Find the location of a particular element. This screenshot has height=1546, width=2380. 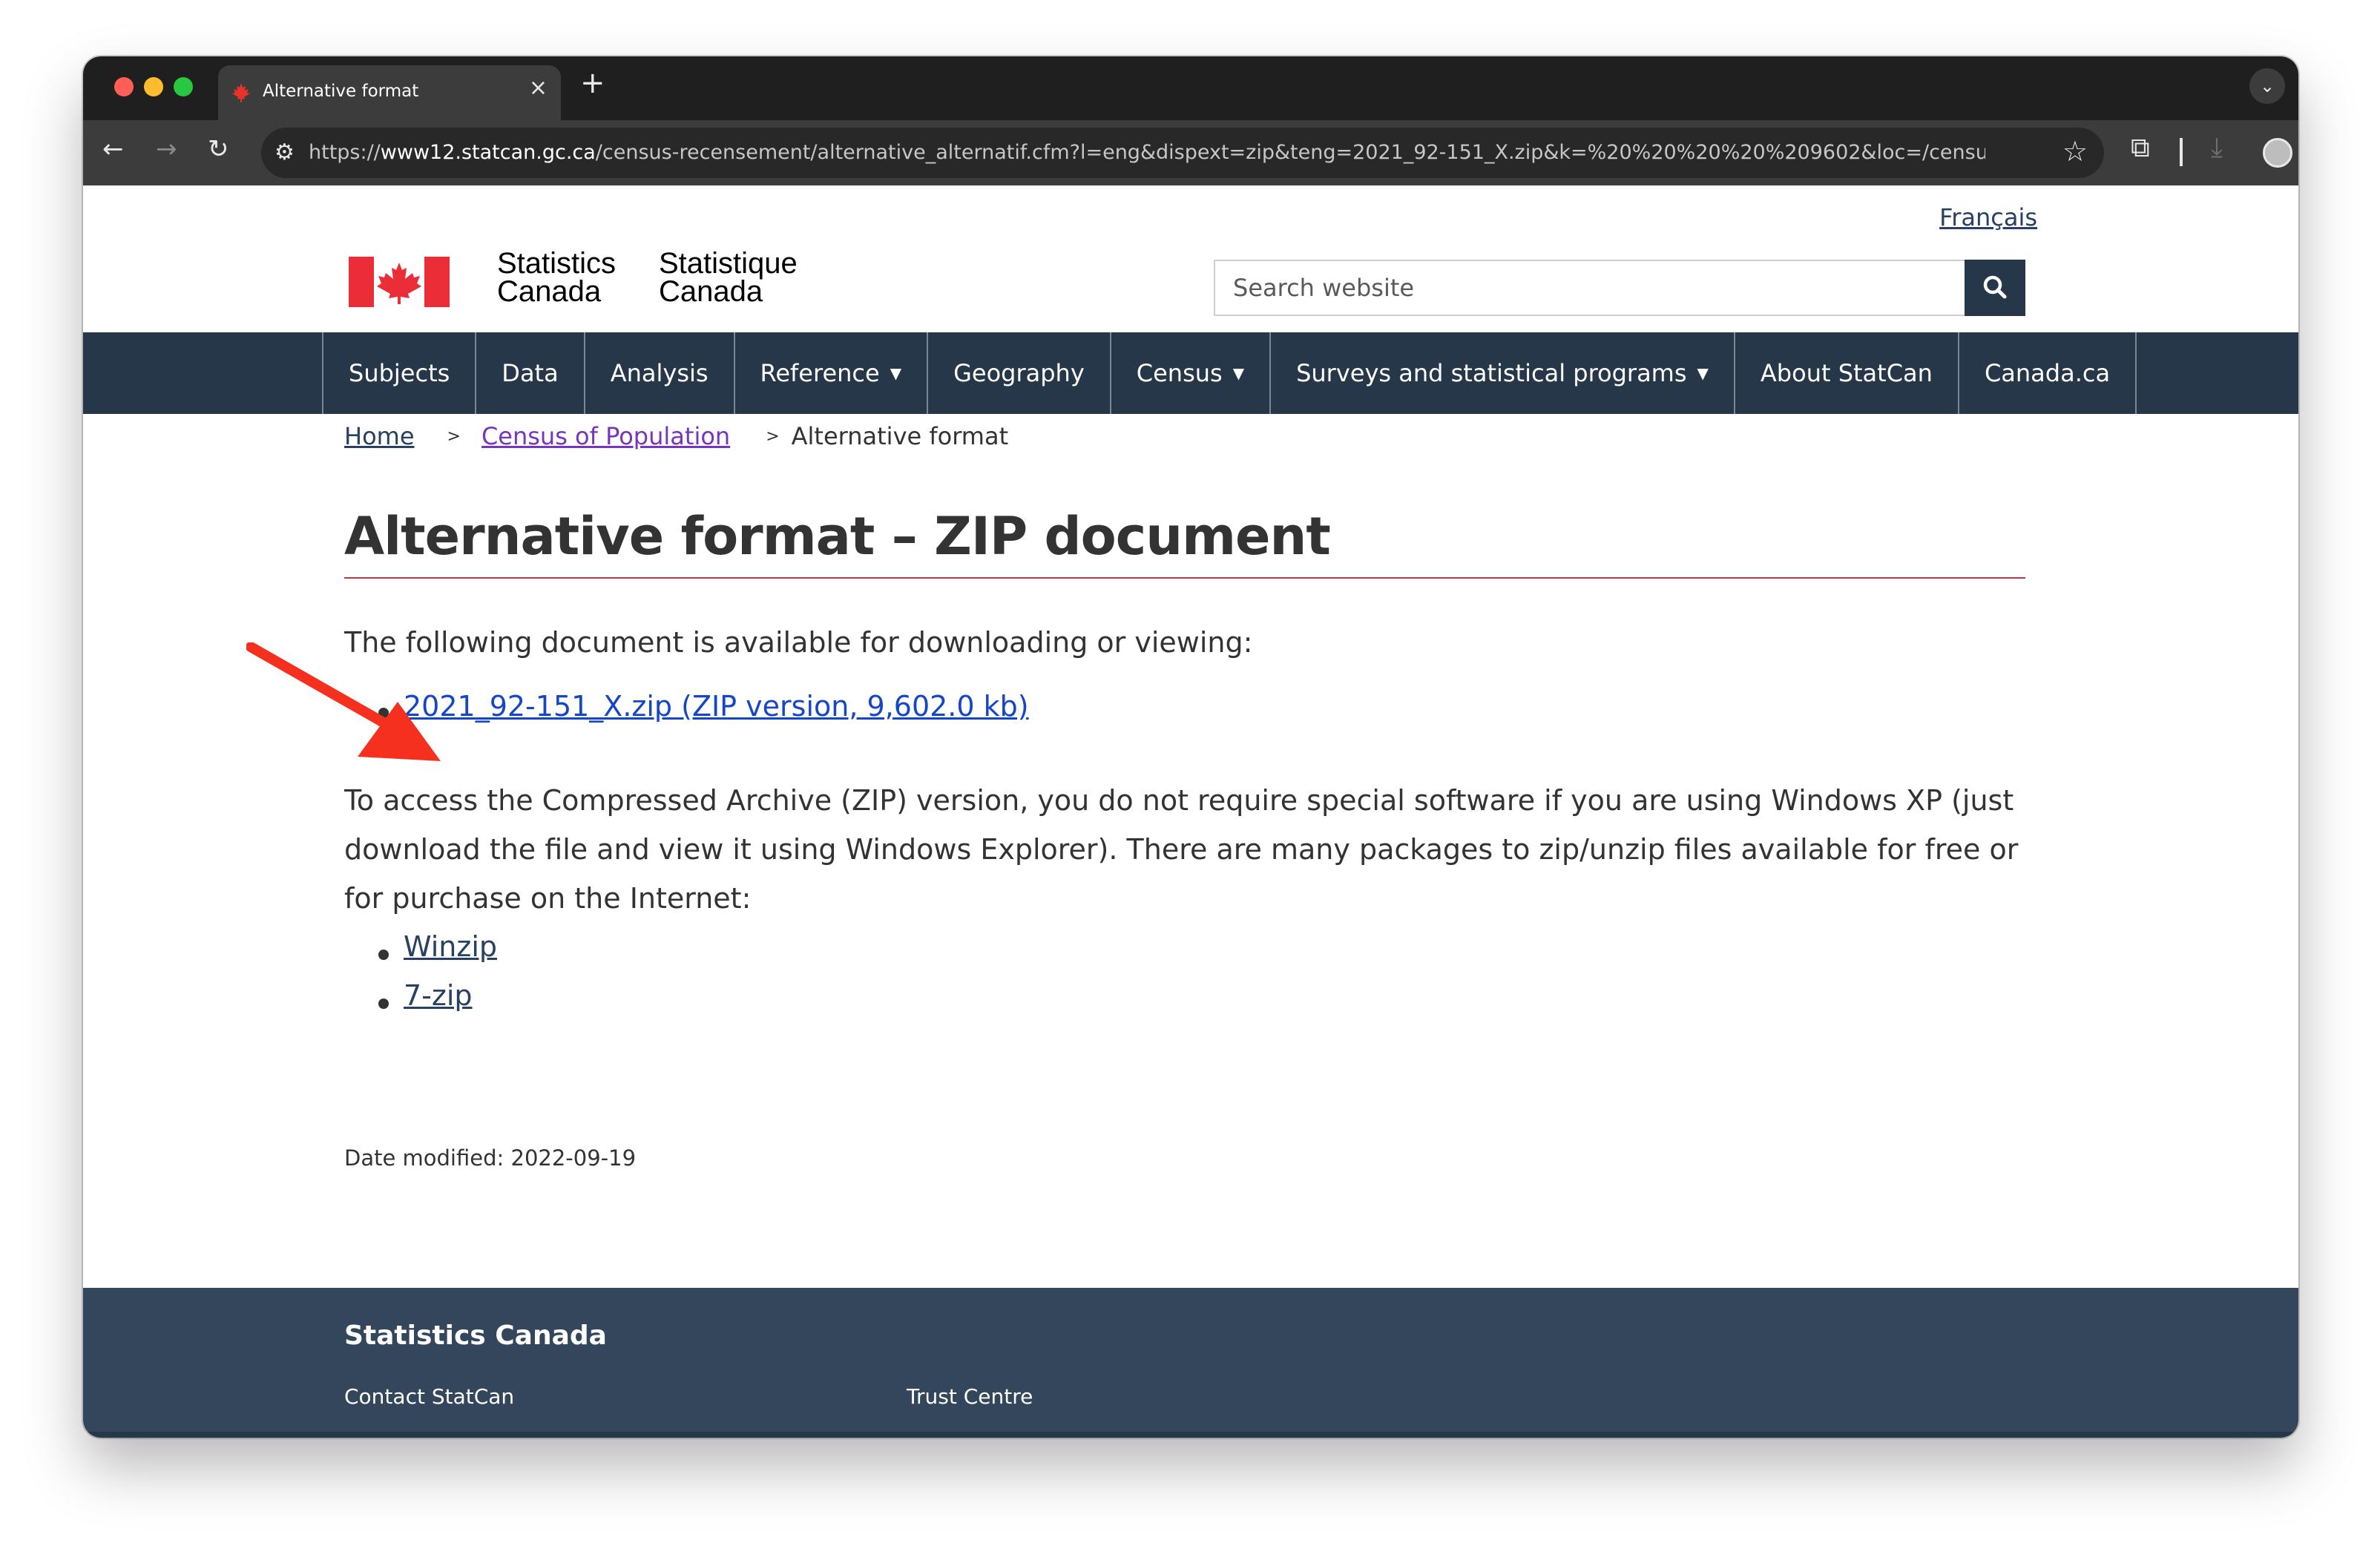

wordmark-english: Statistics Canada is located at coordinates (556, 277).